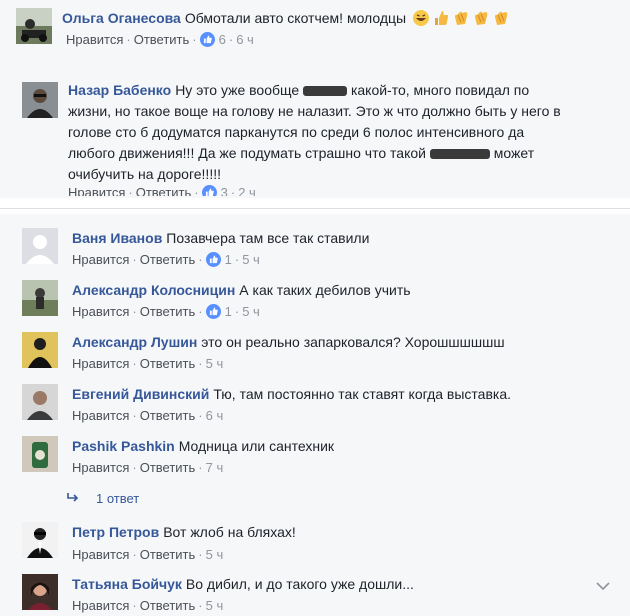 Image resolution: width=630 pixels, height=616 pixels. What do you see at coordinates (123, 446) in the screenshot?
I see `comment-author: Pashik Pashkin` at bounding box center [123, 446].